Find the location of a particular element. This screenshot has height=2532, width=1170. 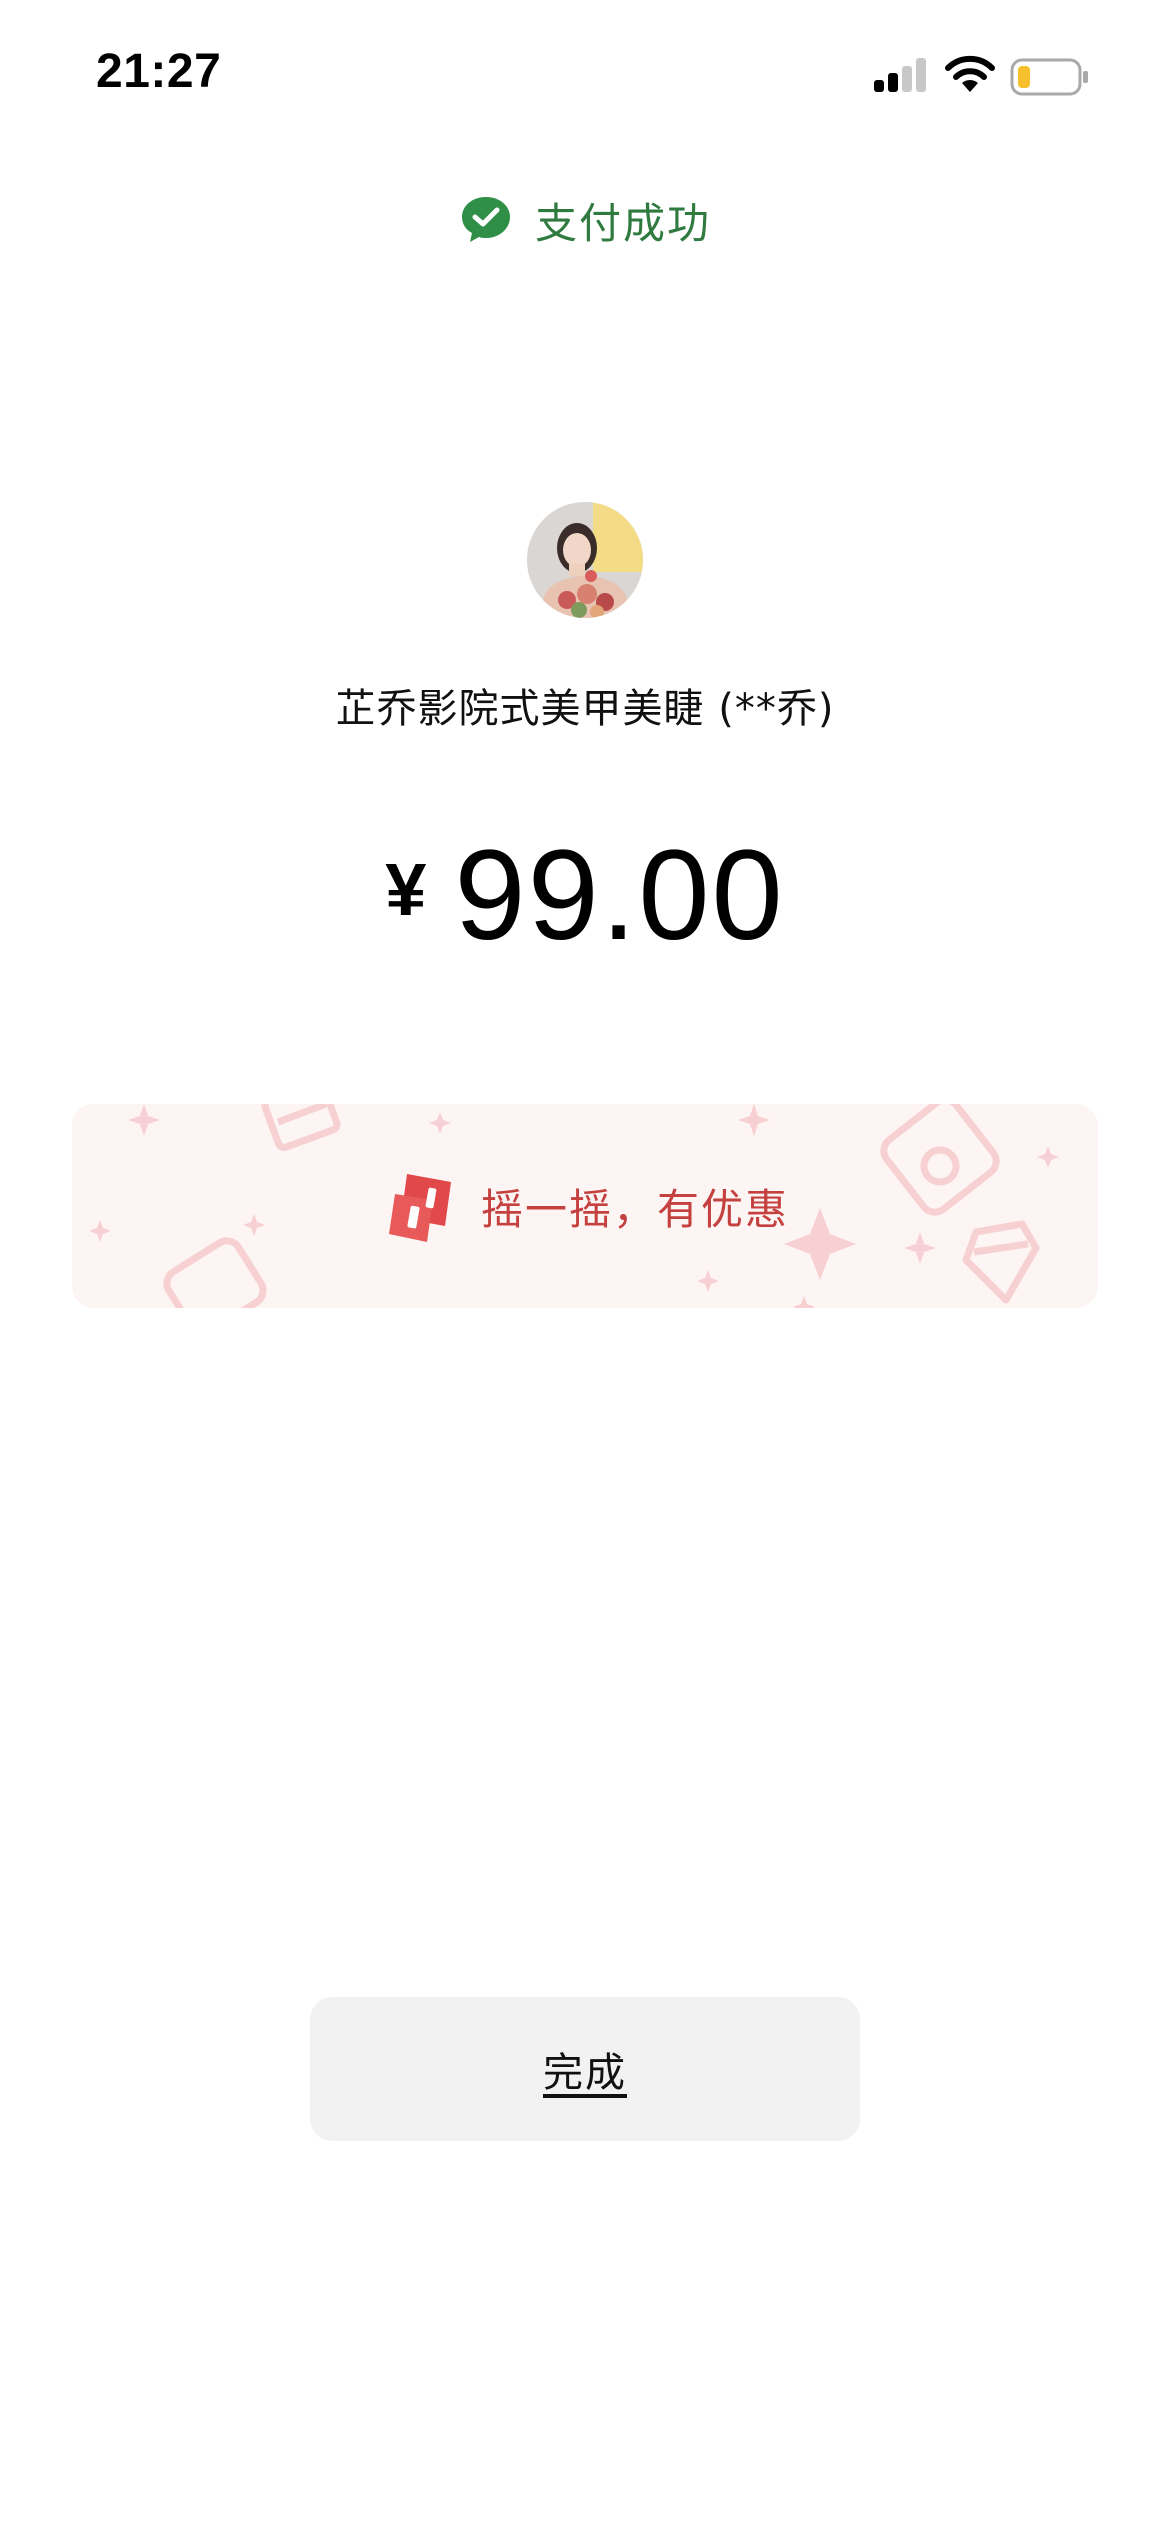

wifi-icon is located at coordinates (970, 73).